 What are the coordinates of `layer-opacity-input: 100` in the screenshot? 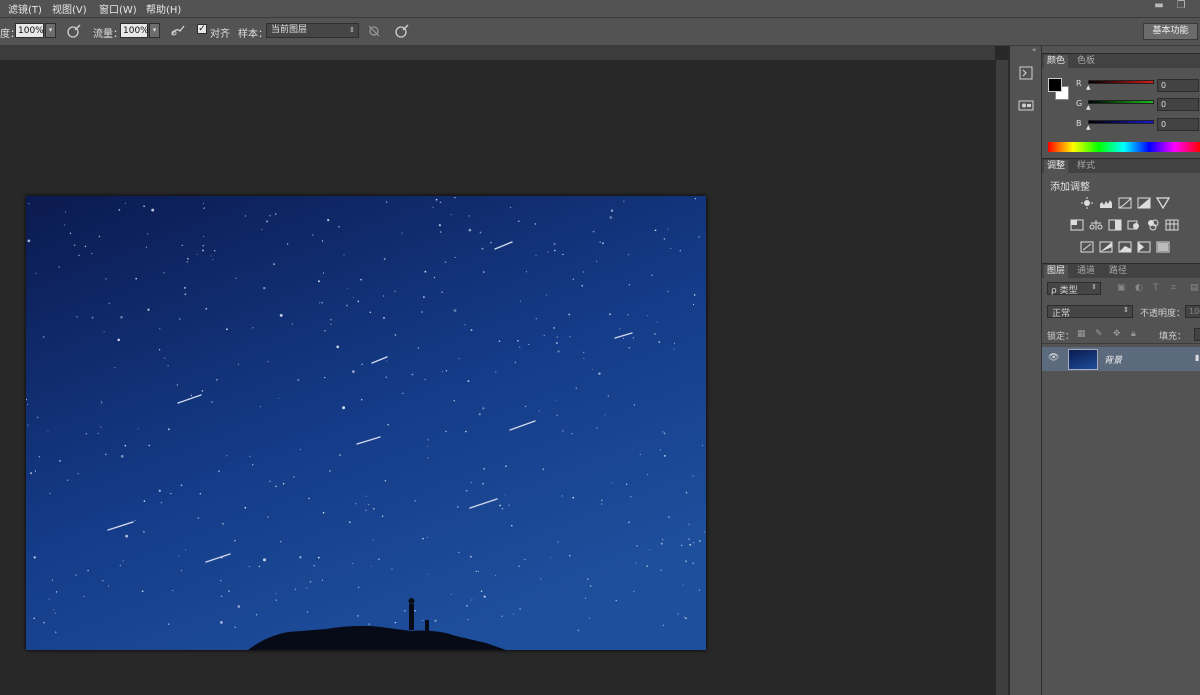 It's located at (1192, 311).